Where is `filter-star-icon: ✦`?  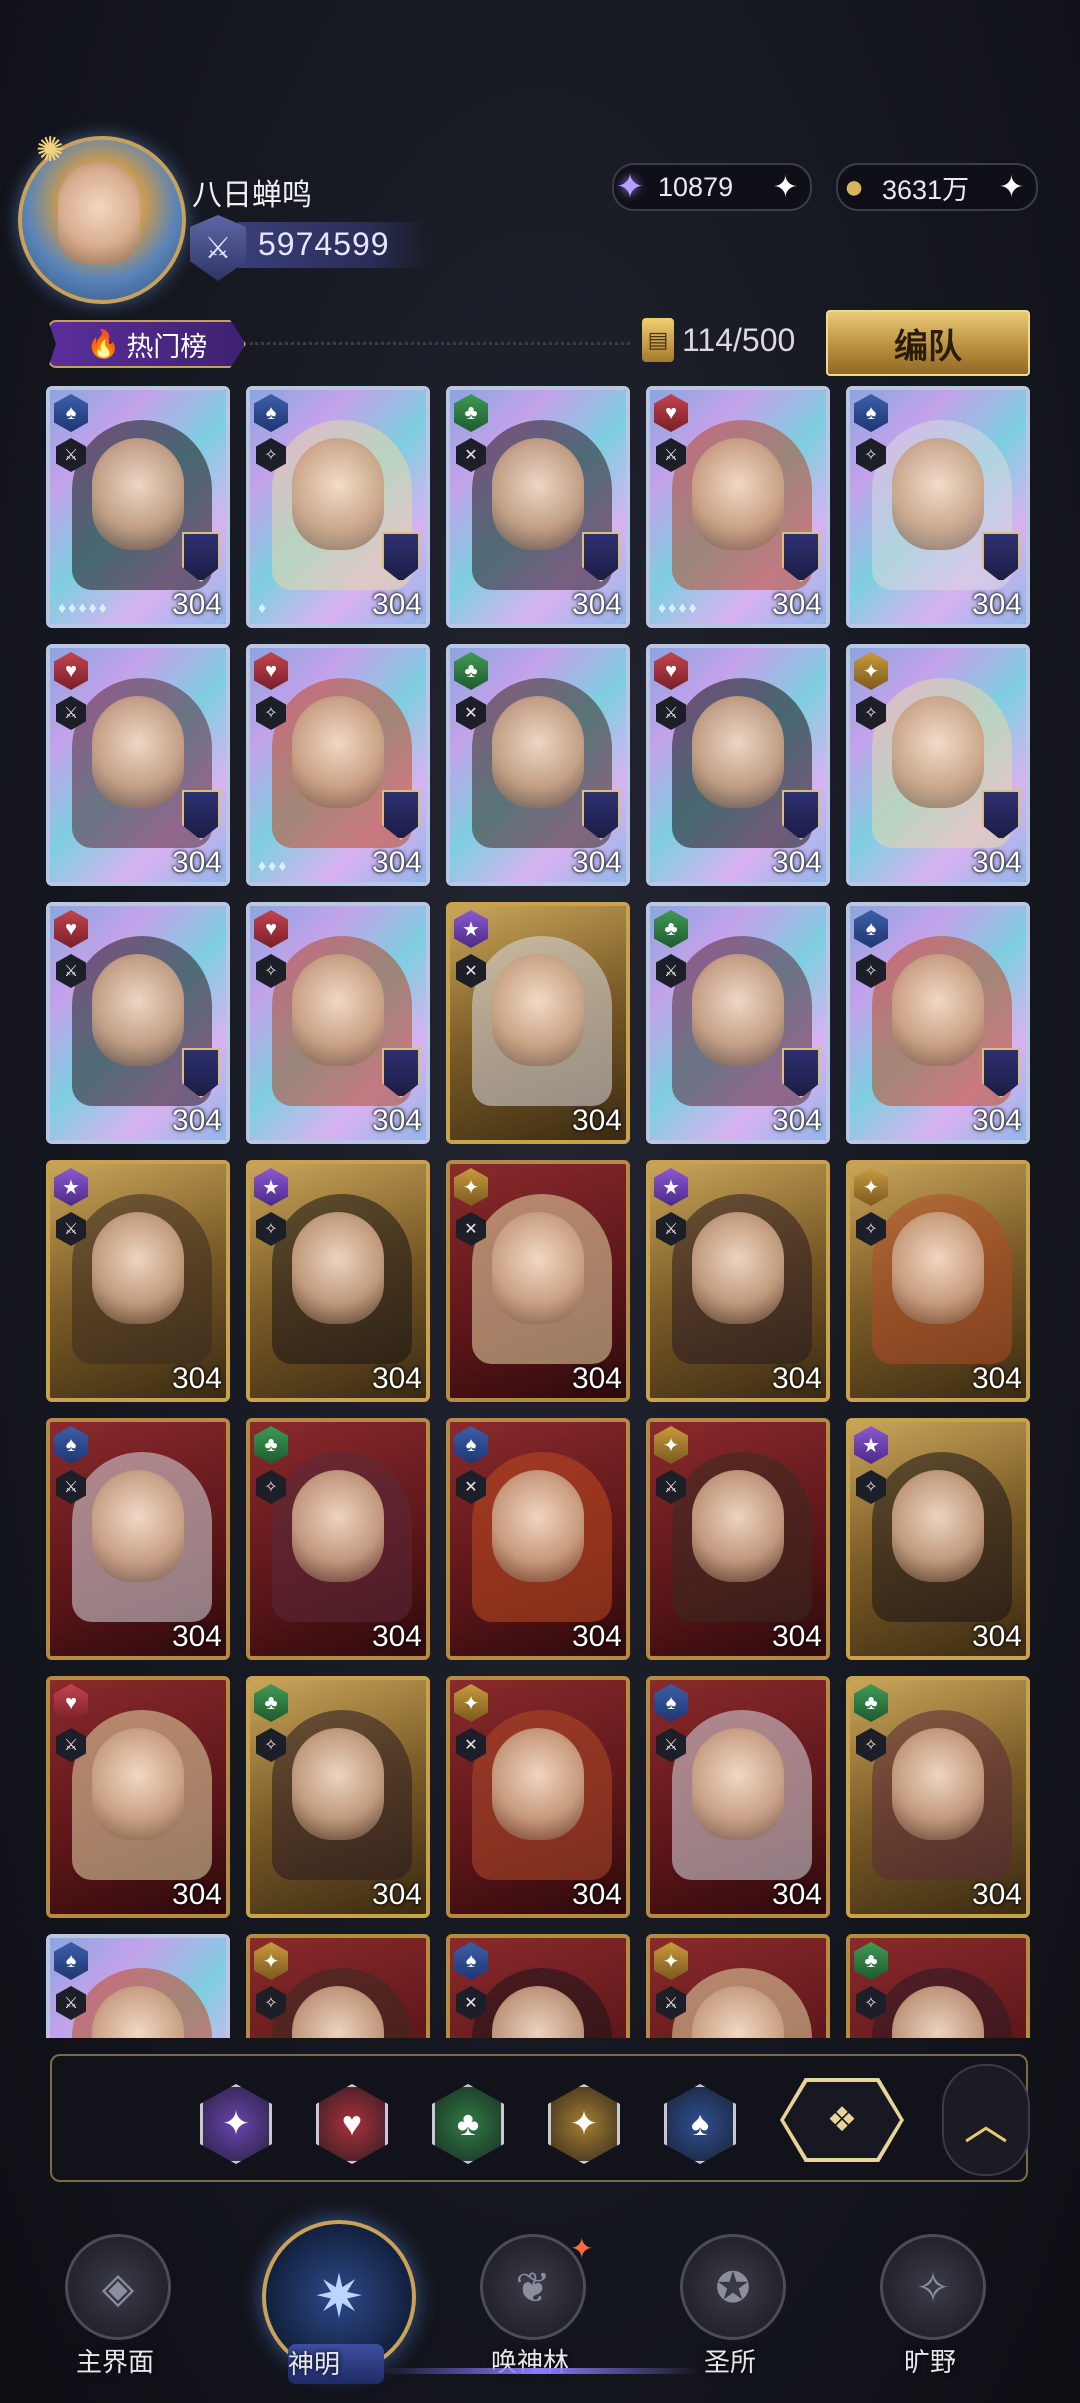 filter-star-icon: ✦ is located at coordinates (236, 2124).